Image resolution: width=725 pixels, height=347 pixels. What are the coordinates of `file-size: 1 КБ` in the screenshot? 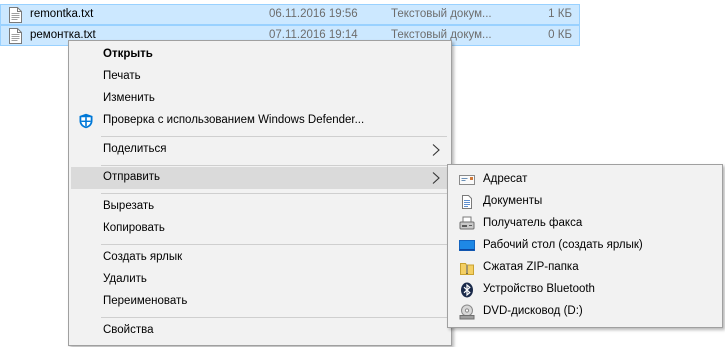 It's located at (560, 14).